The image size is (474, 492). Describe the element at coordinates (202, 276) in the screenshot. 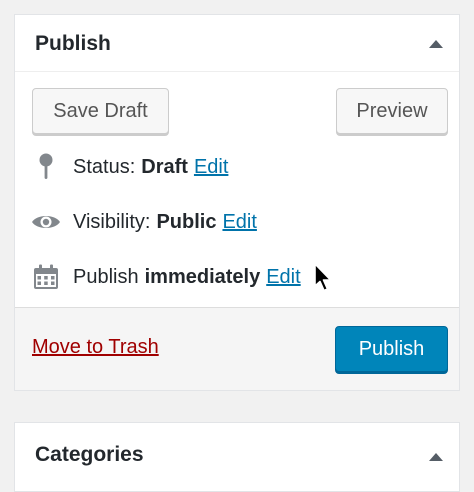

I see `schedule-value: immediately` at that location.